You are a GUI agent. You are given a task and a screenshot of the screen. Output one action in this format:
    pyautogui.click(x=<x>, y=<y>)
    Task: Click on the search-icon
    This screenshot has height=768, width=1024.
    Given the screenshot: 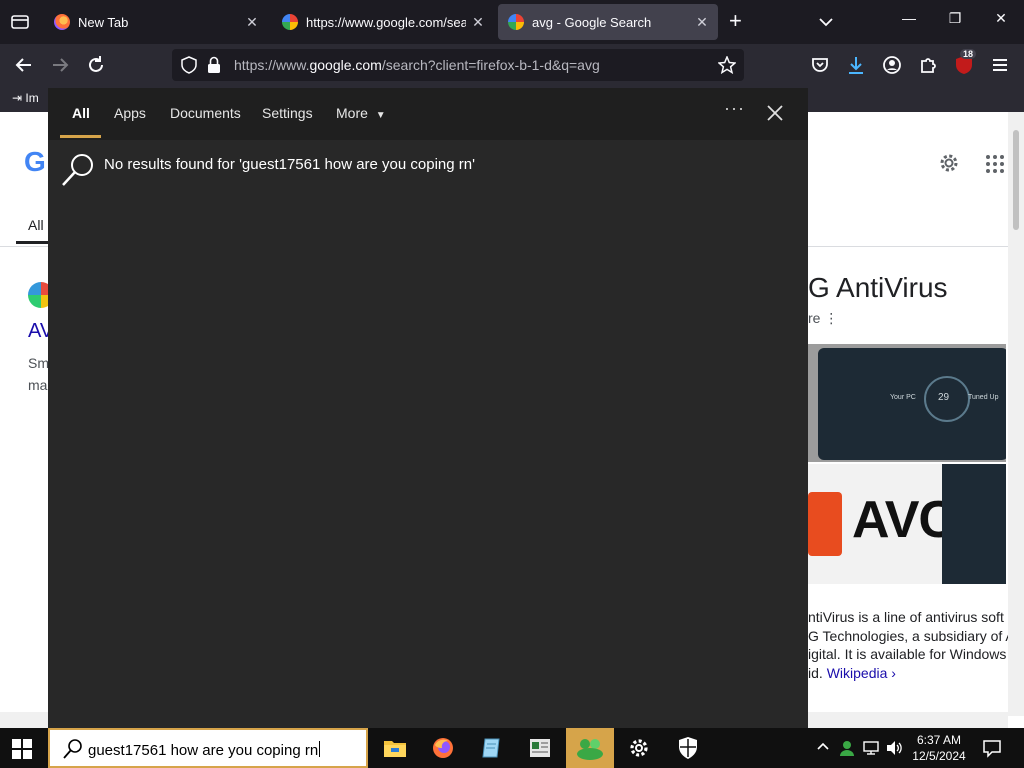 What is the action you would take?
    pyautogui.click(x=73, y=751)
    